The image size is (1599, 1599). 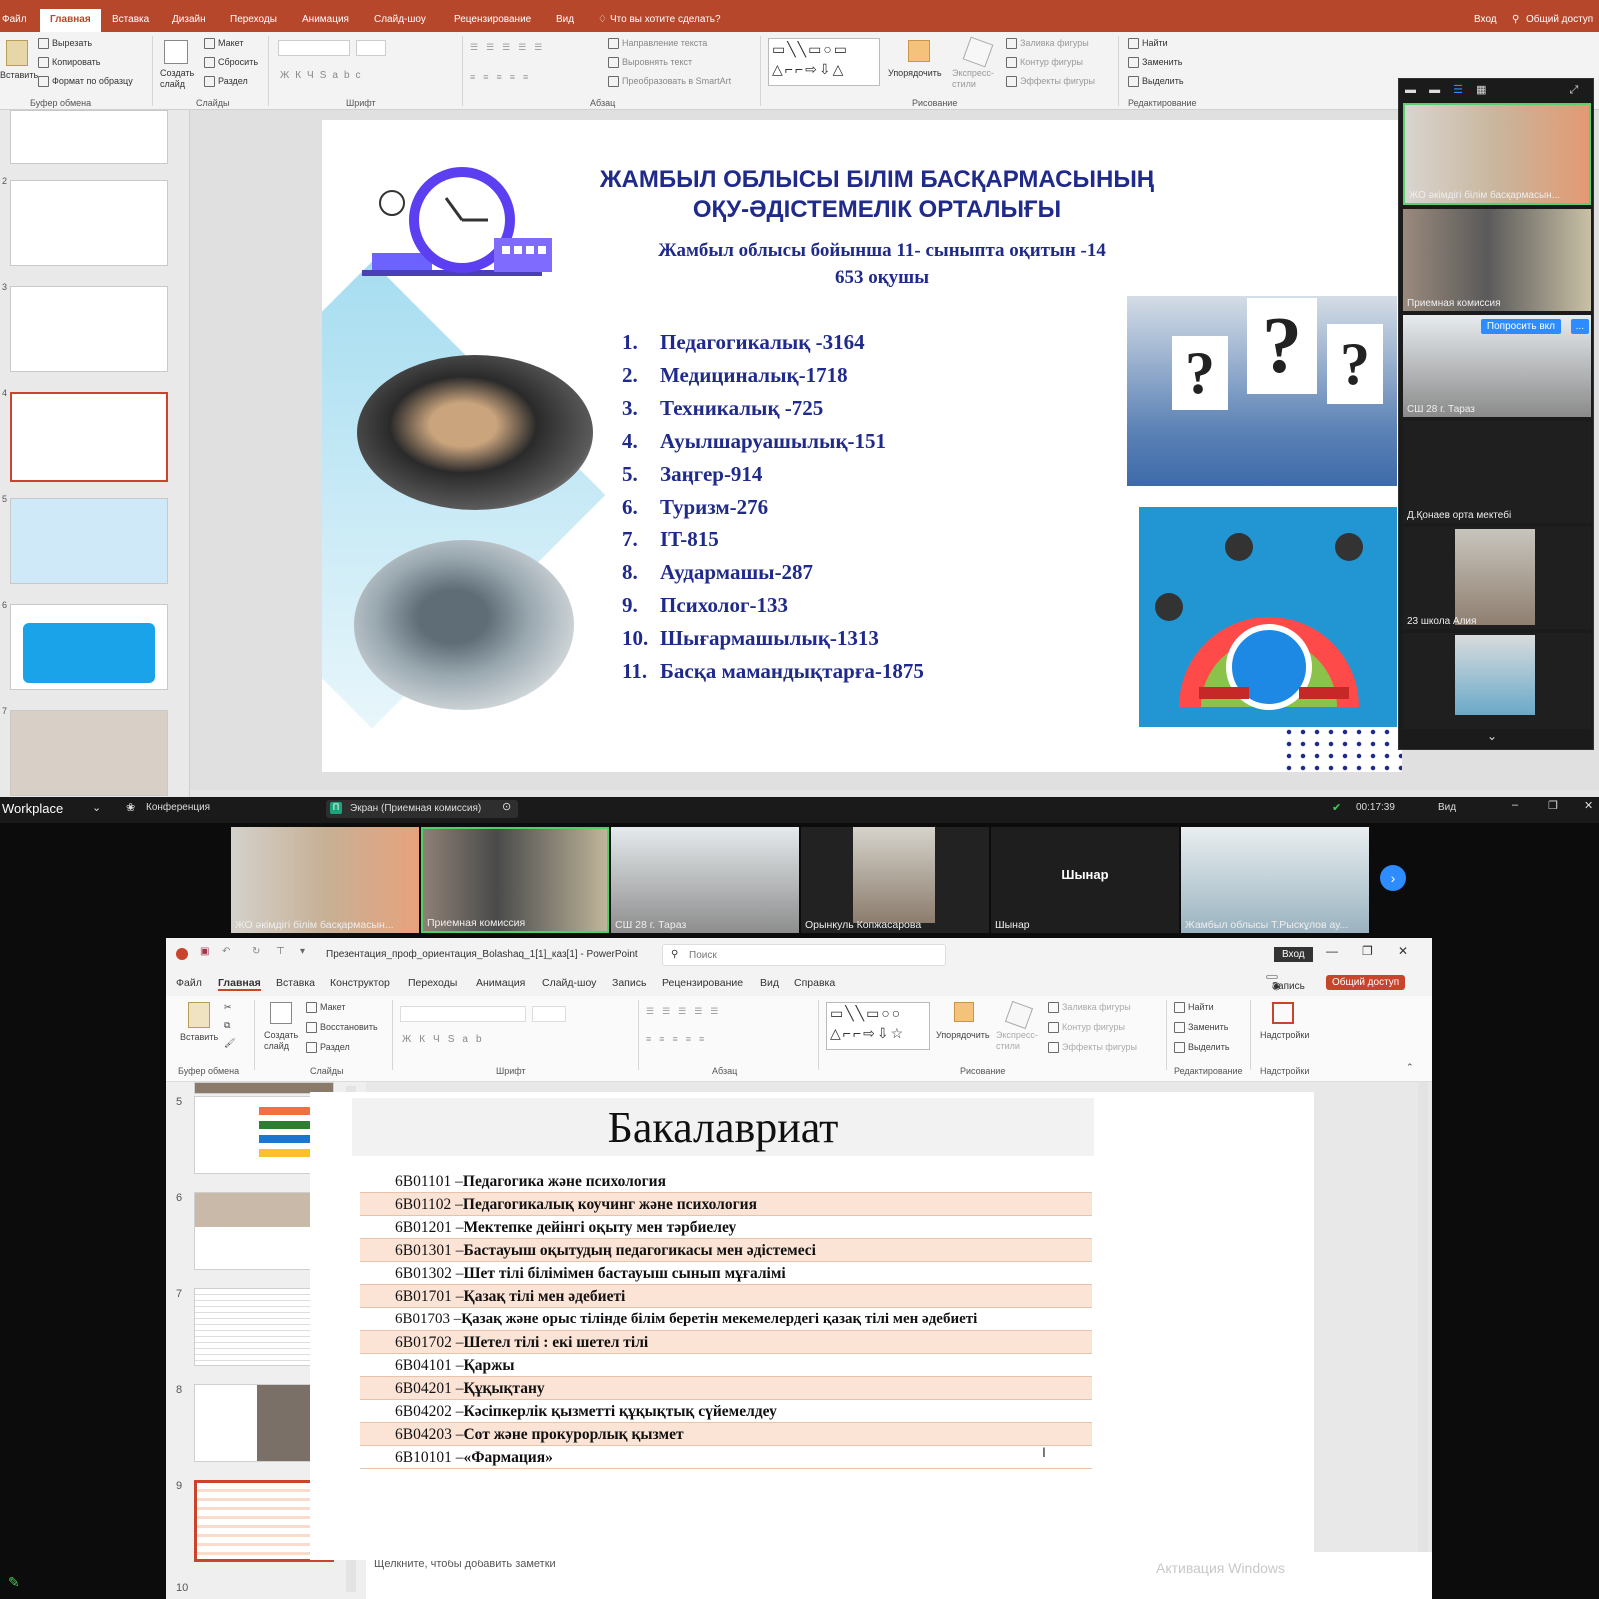 I want to click on grid-view-icon: ▦, so click(x=1481, y=90).